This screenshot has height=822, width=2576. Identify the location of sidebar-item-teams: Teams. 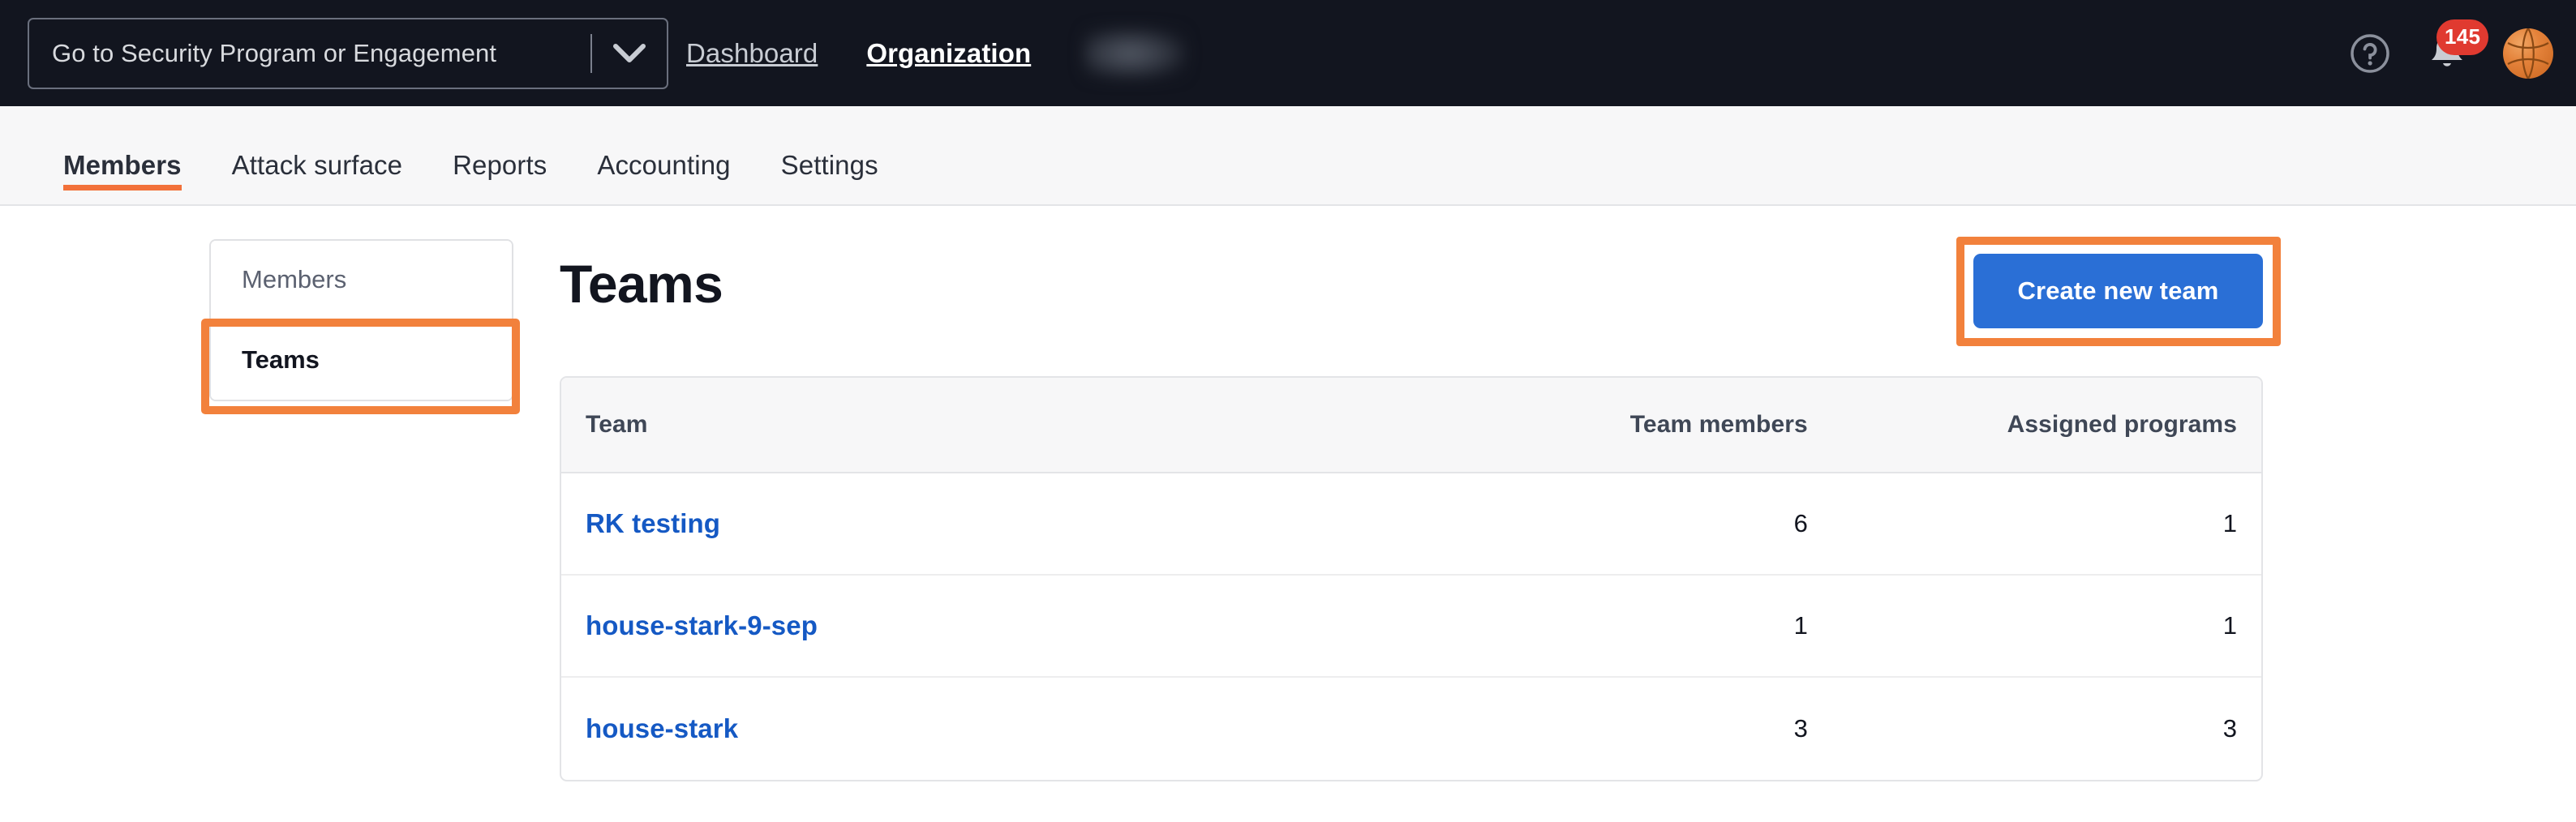
(361, 360).